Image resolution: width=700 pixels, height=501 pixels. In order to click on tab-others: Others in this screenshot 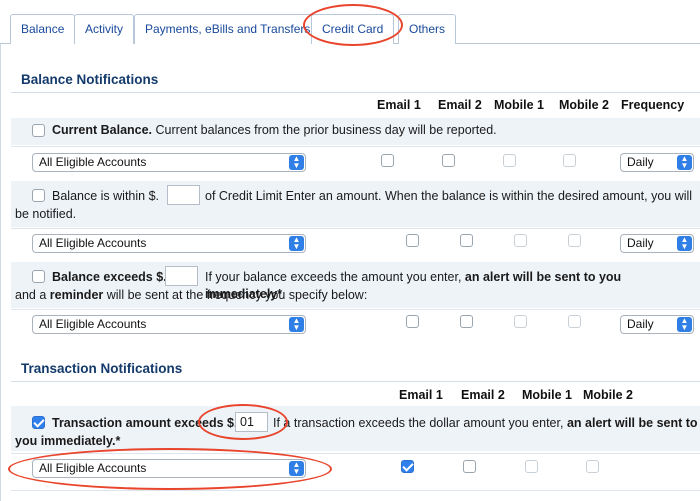, I will do `click(427, 29)`.